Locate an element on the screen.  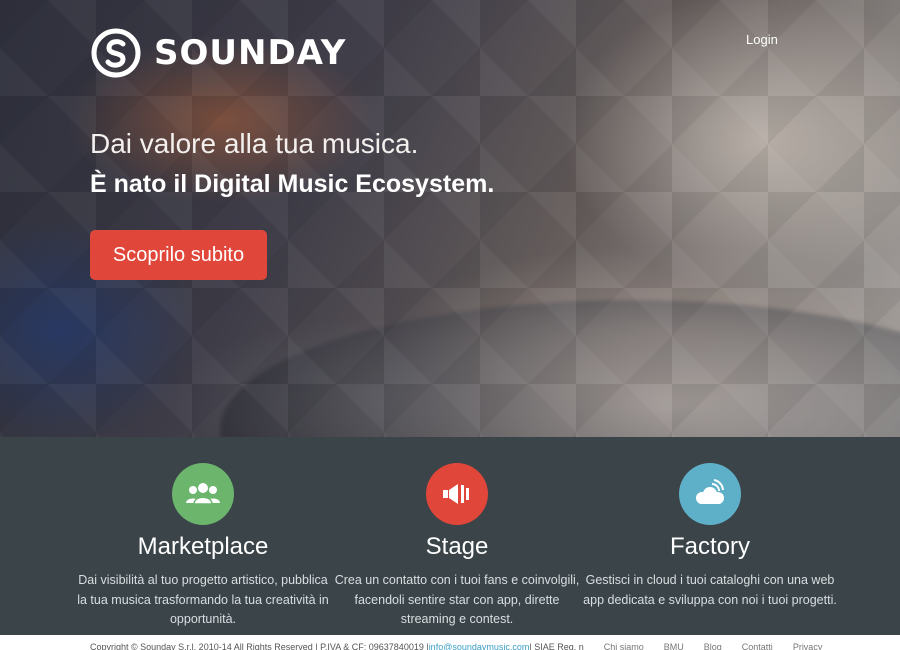
hero-headline: Dai valore alla tua musica. is located at coordinates (254, 143).